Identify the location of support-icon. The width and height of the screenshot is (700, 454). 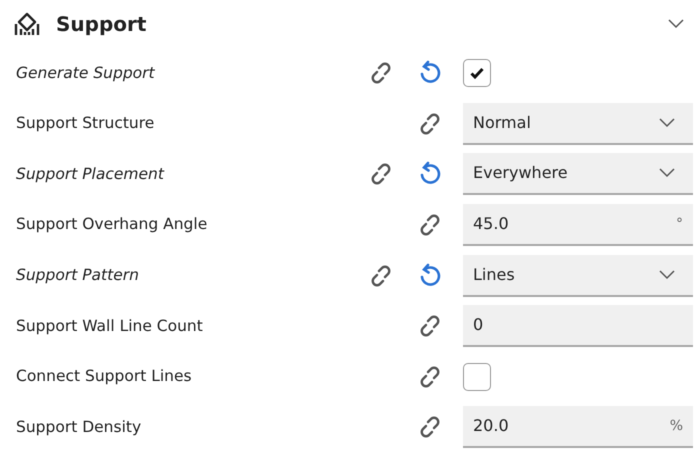
(27, 24).